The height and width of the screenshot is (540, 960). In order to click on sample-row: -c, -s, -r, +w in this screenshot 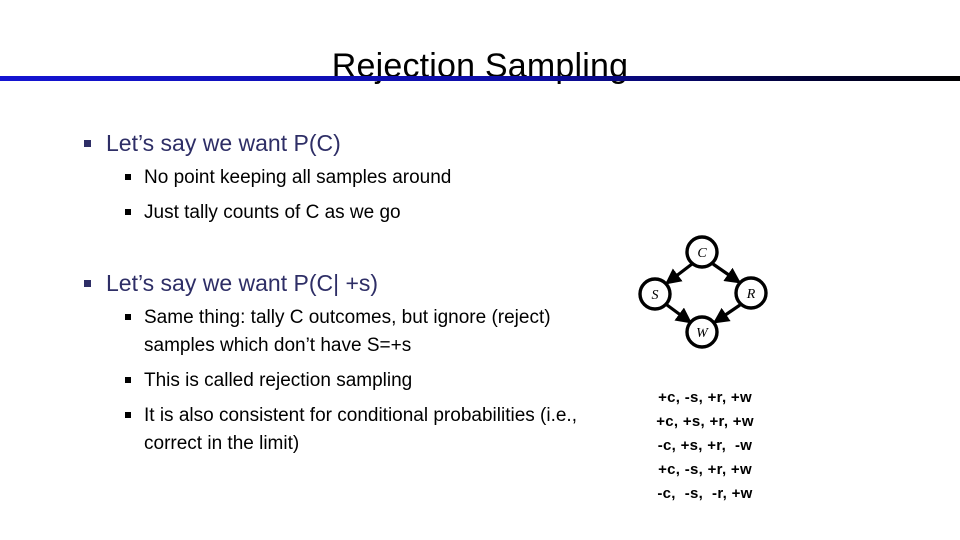, I will do `click(705, 493)`.